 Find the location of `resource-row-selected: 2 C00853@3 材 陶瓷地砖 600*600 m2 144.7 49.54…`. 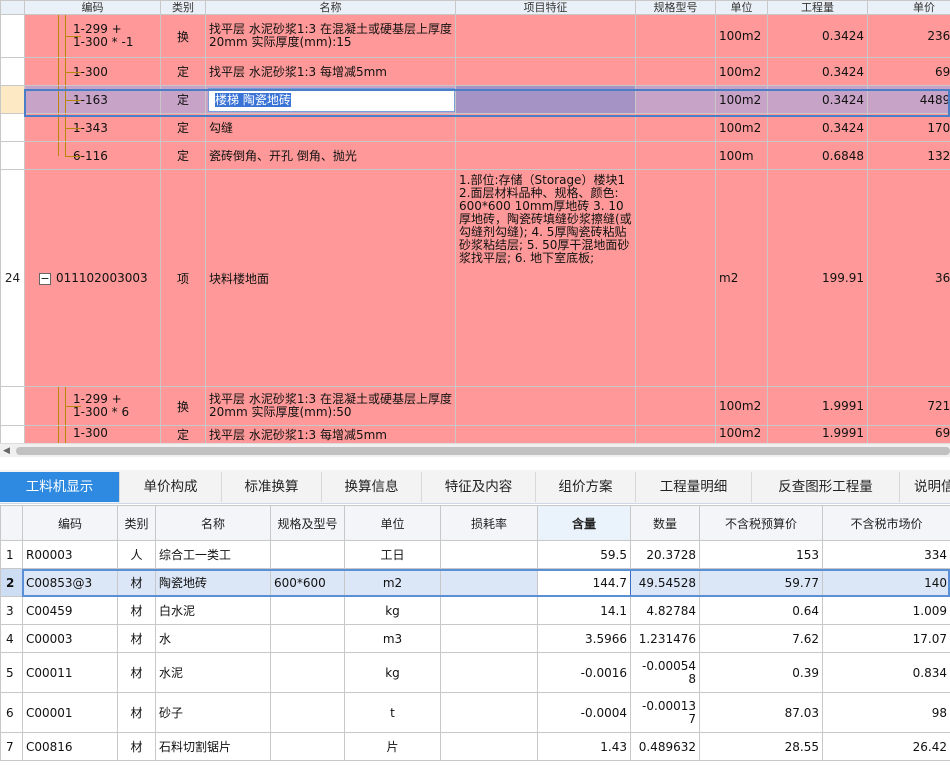

resource-row-selected: 2 C00853@3 材 陶瓷地砖 600*600 m2 144.7 49.54… is located at coordinates (475, 582).